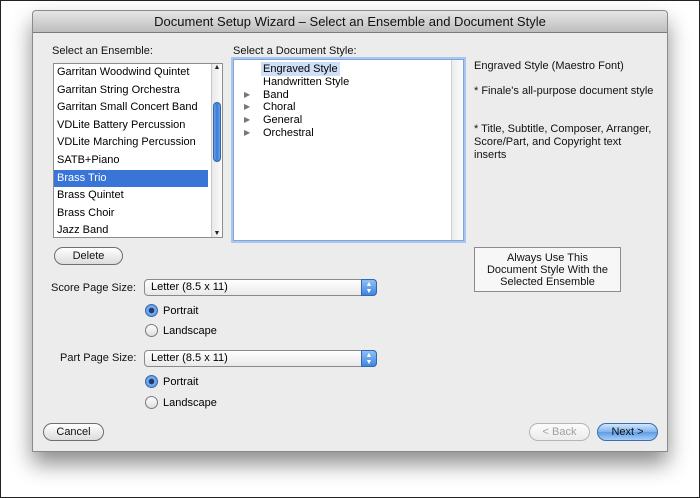 This screenshot has height=498, width=700. Describe the element at coordinates (93, 288) in the screenshot. I see `score-page-size-label: Score Page Size:` at that location.